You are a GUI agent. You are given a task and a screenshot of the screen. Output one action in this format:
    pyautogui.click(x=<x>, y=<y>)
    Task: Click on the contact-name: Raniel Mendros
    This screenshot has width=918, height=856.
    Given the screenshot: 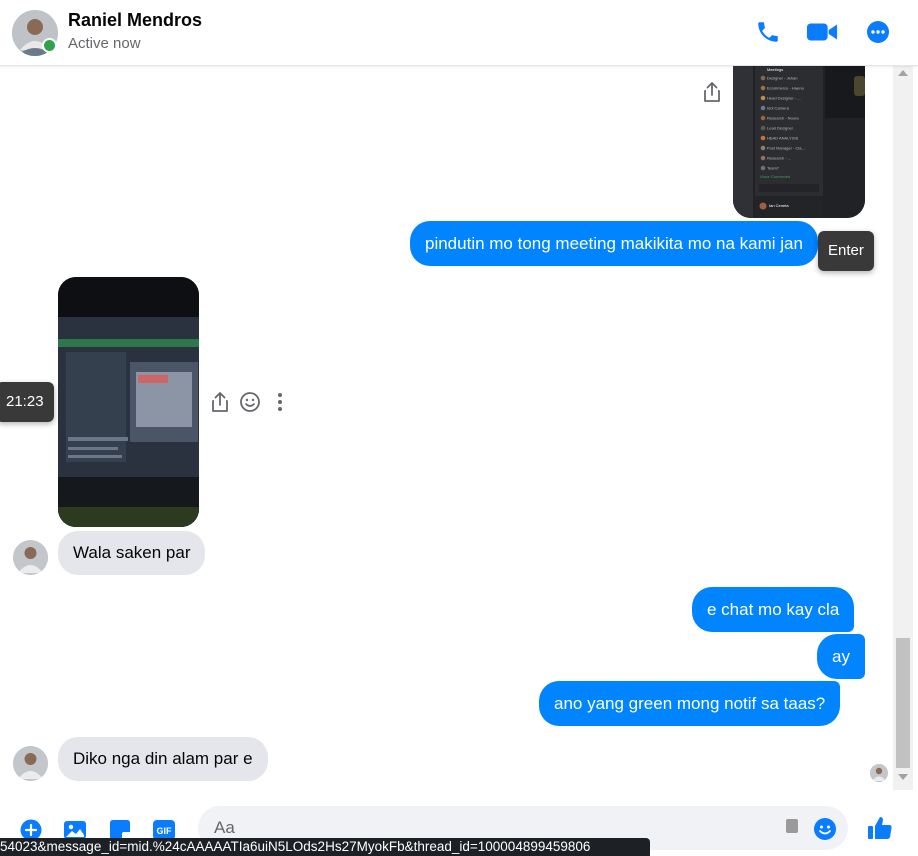 What is the action you would take?
    pyautogui.click(x=135, y=20)
    